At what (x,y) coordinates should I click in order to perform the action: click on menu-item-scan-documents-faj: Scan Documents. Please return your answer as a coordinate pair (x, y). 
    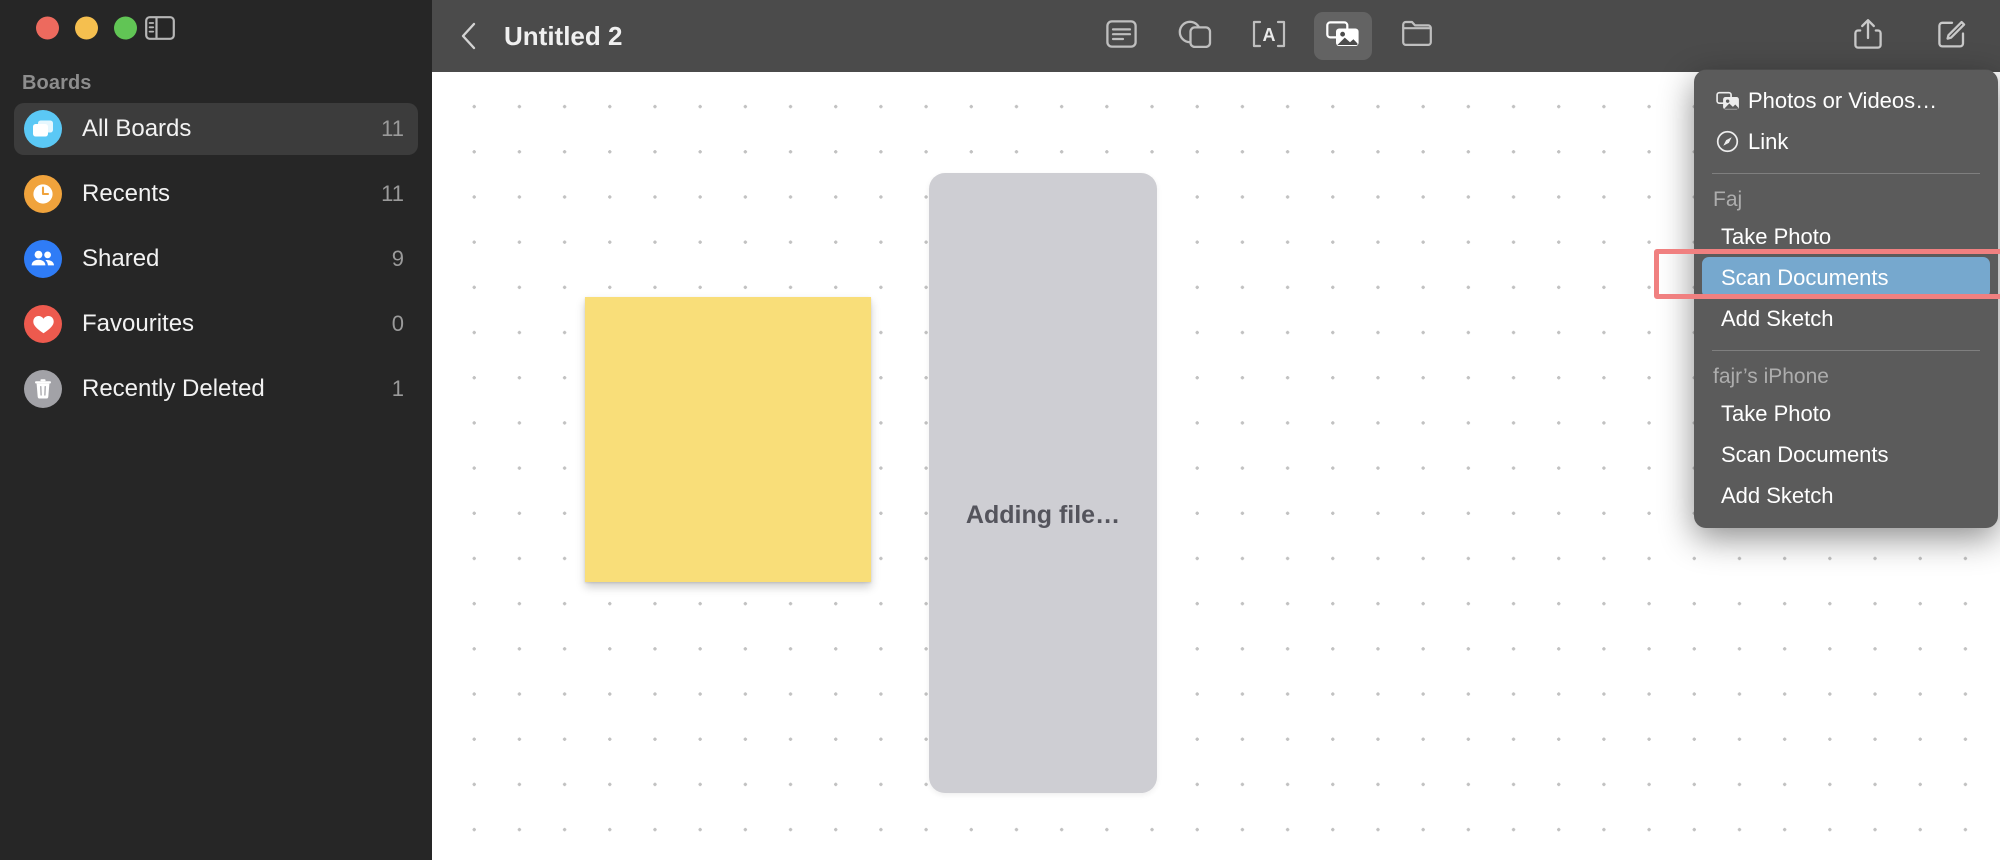
    Looking at the image, I should click on (1846, 277).